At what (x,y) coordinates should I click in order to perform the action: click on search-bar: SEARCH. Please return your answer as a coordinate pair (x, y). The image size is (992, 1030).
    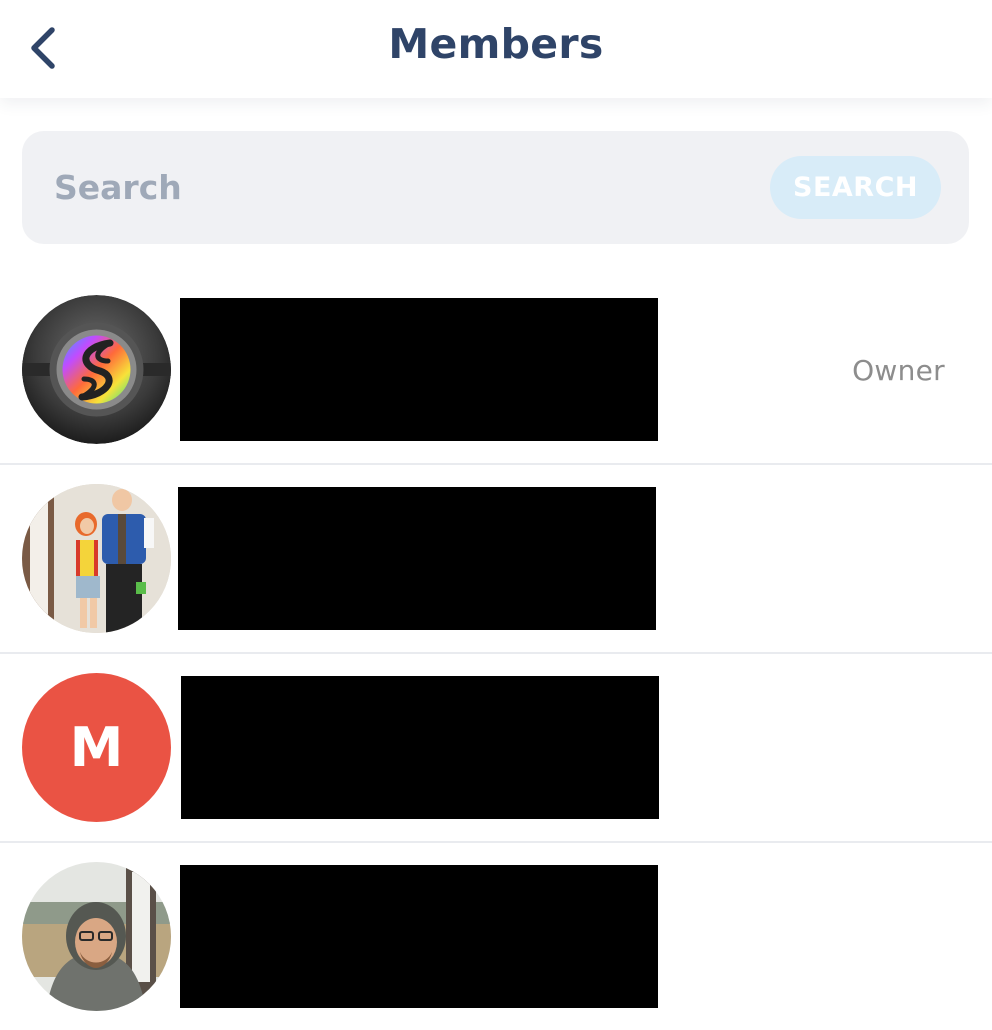
    Looking at the image, I should click on (495, 187).